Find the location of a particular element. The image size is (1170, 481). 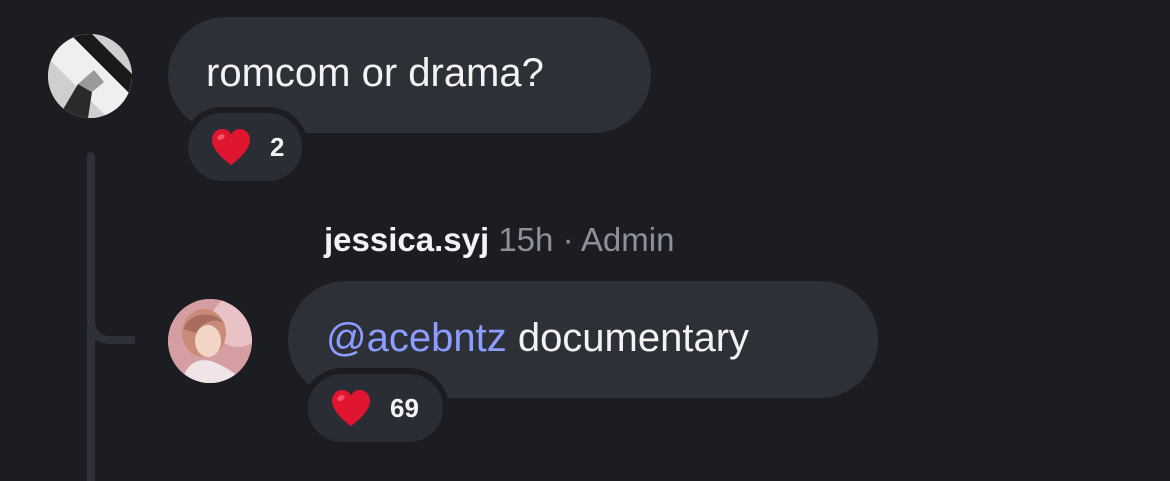

reaction-pill: 2 is located at coordinates (245, 147).